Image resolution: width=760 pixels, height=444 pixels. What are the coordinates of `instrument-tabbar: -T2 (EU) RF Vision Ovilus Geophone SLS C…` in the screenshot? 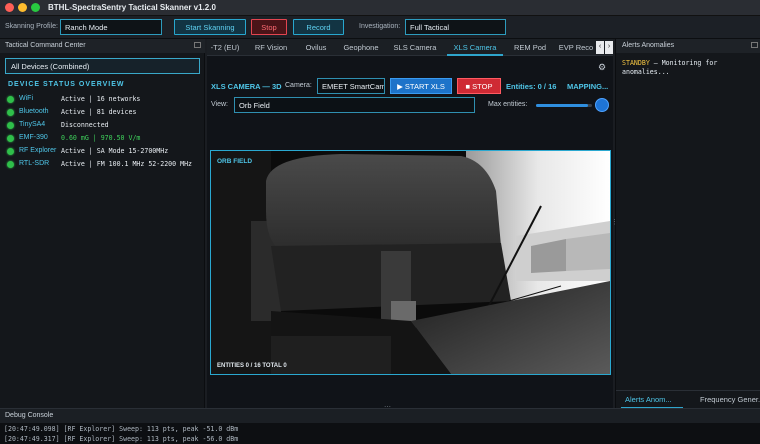 It's located at (410, 47).